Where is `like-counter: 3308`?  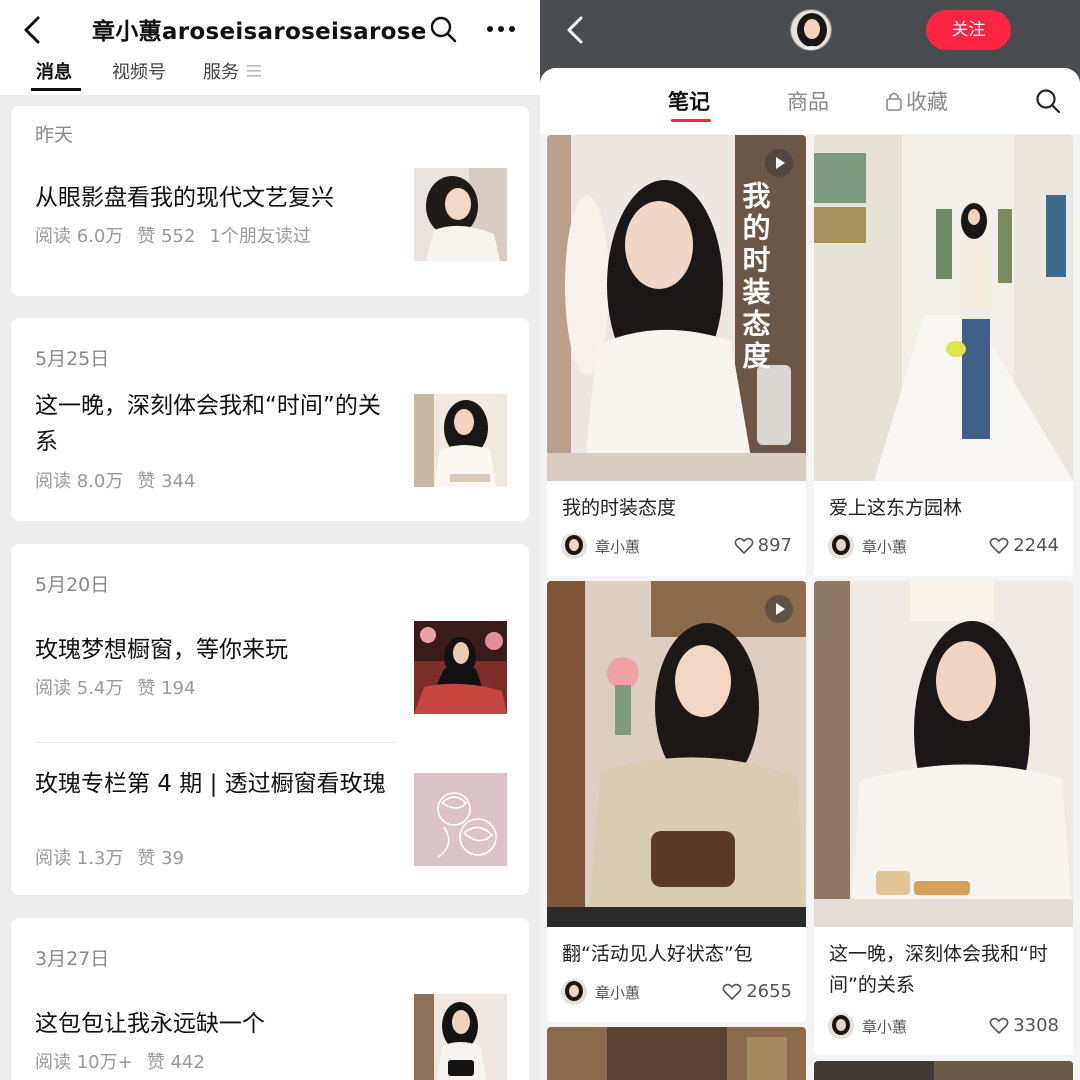
like-counter: 3308 is located at coordinates (1024, 1025).